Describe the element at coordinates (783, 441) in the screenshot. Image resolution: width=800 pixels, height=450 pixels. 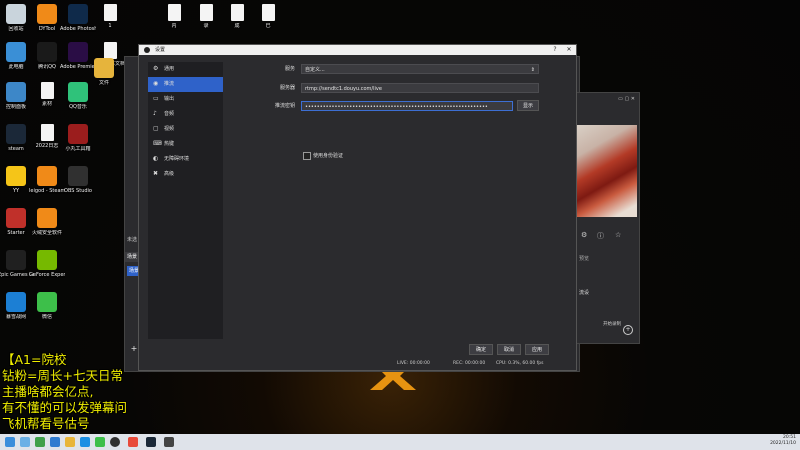
I see `system-clock: 20:51 2022/11/10` at that location.